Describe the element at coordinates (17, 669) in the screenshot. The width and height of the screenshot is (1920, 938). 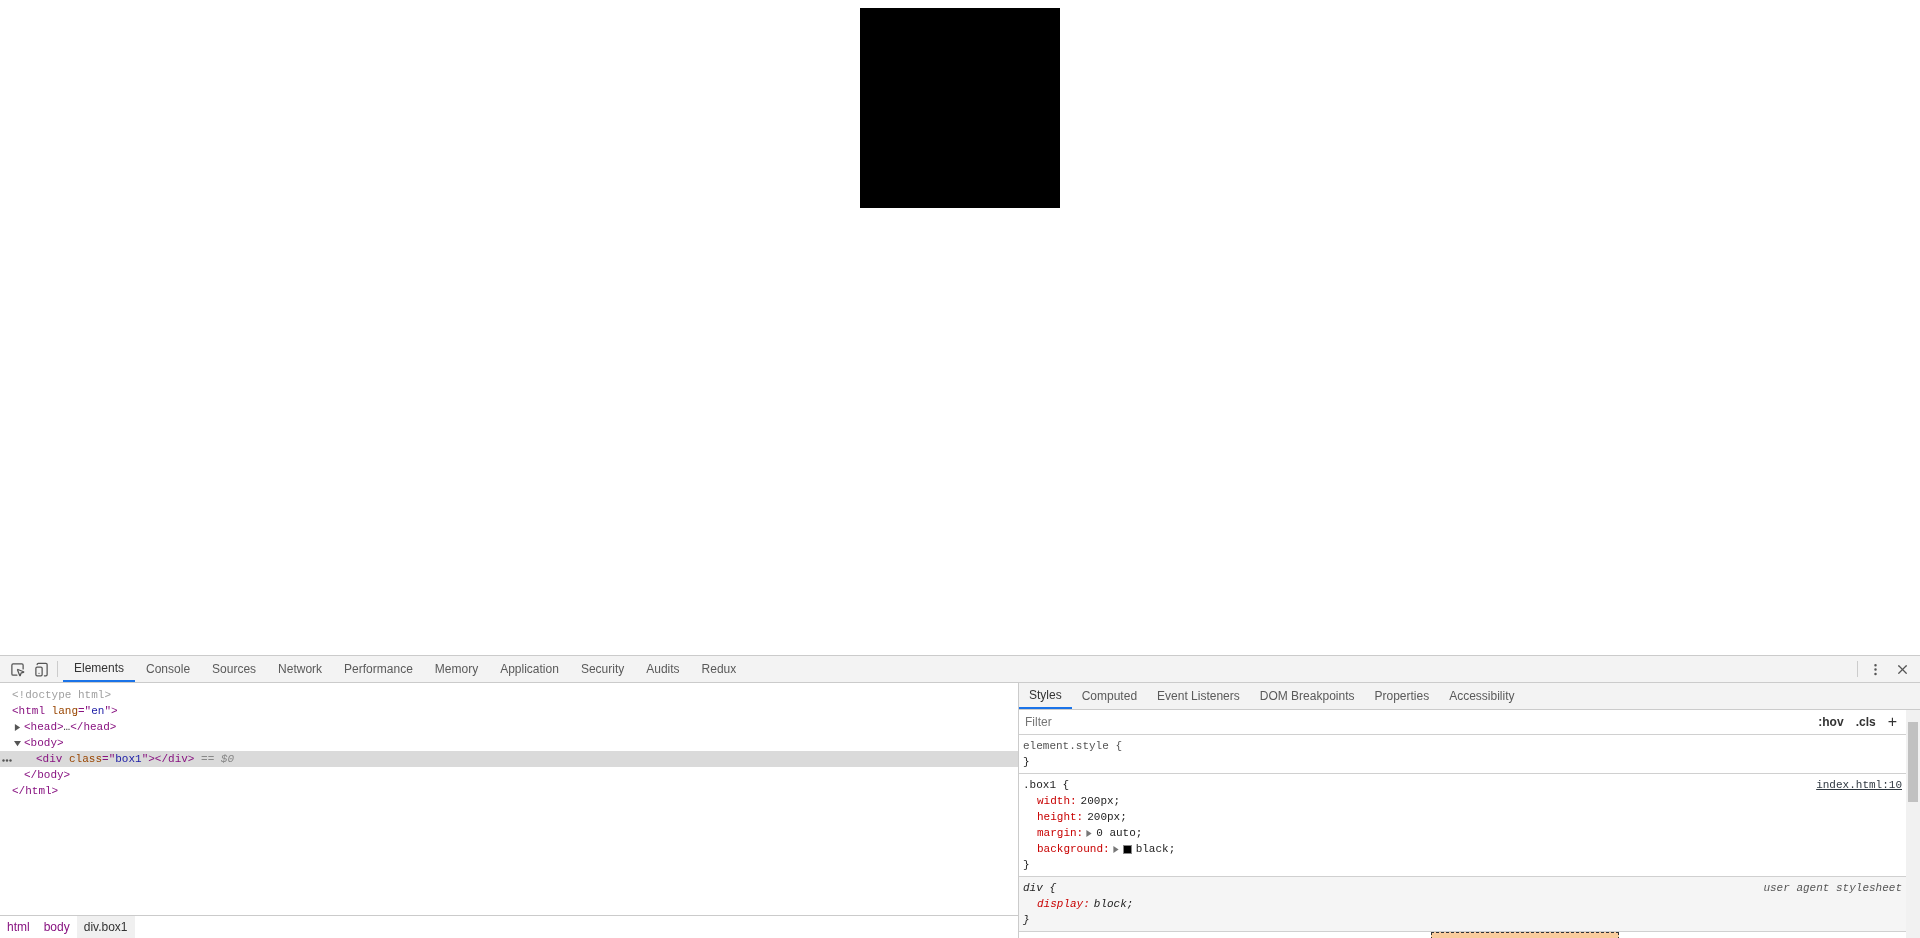
I see `inspect-icon` at that location.